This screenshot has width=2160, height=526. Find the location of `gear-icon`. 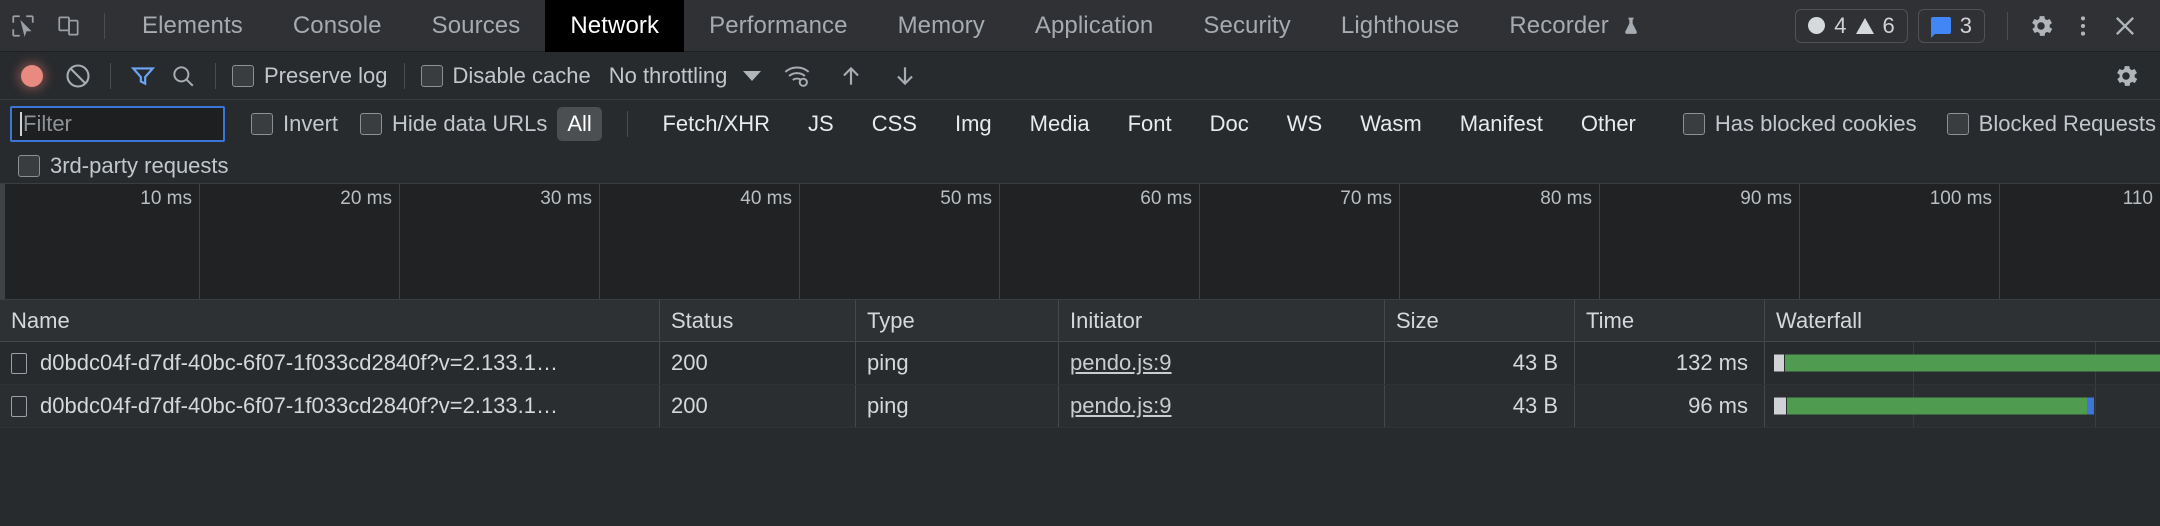

gear-icon is located at coordinates (2041, 26).